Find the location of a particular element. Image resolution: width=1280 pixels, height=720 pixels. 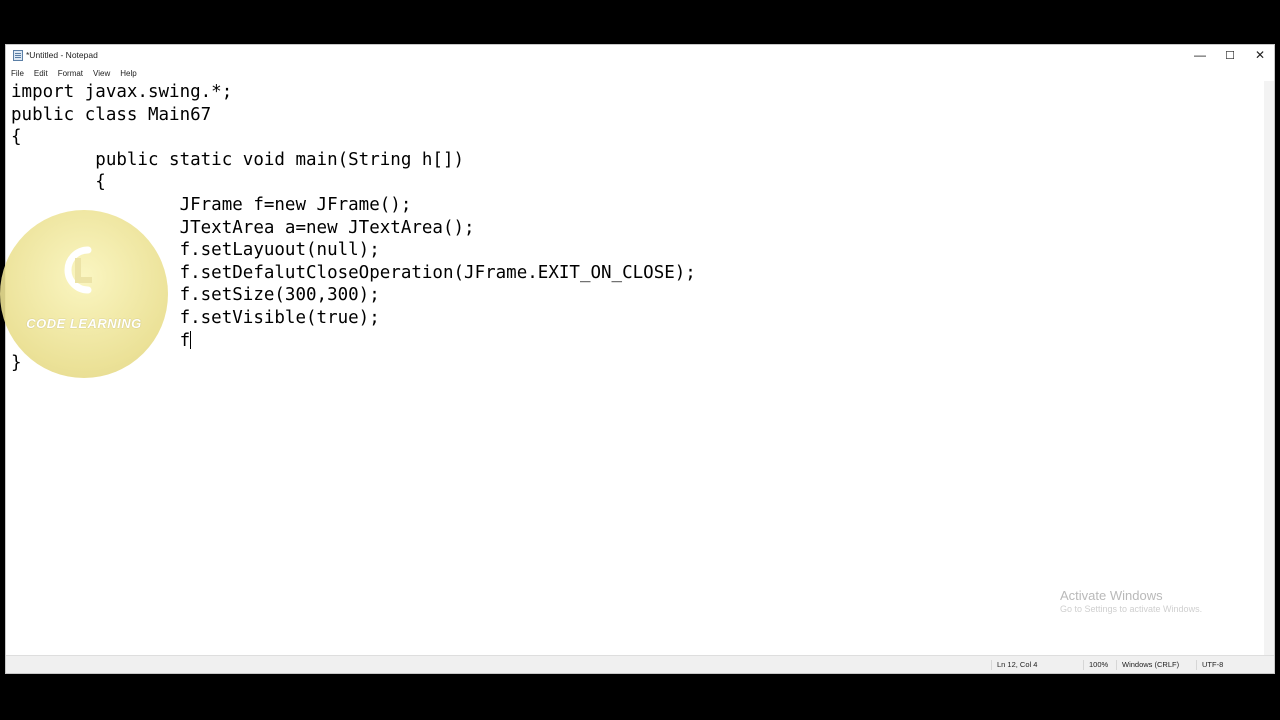

line-ending: Windows (CRLF) is located at coordinates (1147, 665).